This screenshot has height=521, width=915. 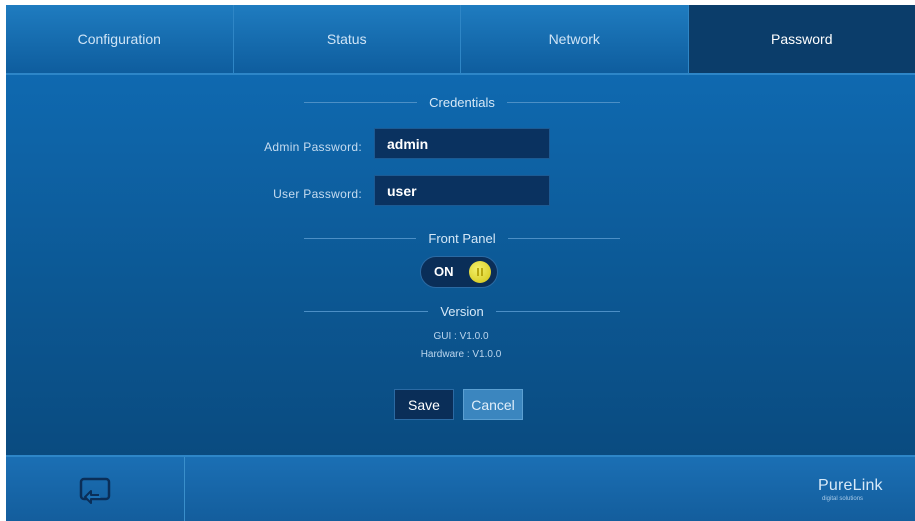 I want to click on version-heading: Version, so click(x=462, y=311).